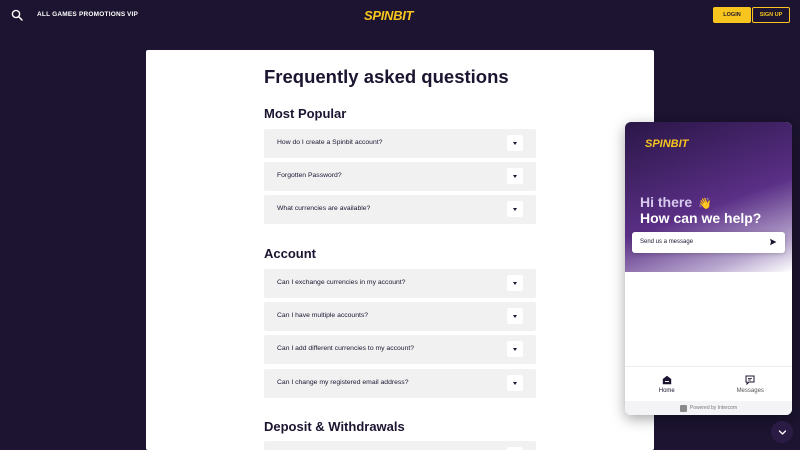 The width and height of the screenshot is (800, 450). I want to click on tab-home: Home, so click(667, 384).